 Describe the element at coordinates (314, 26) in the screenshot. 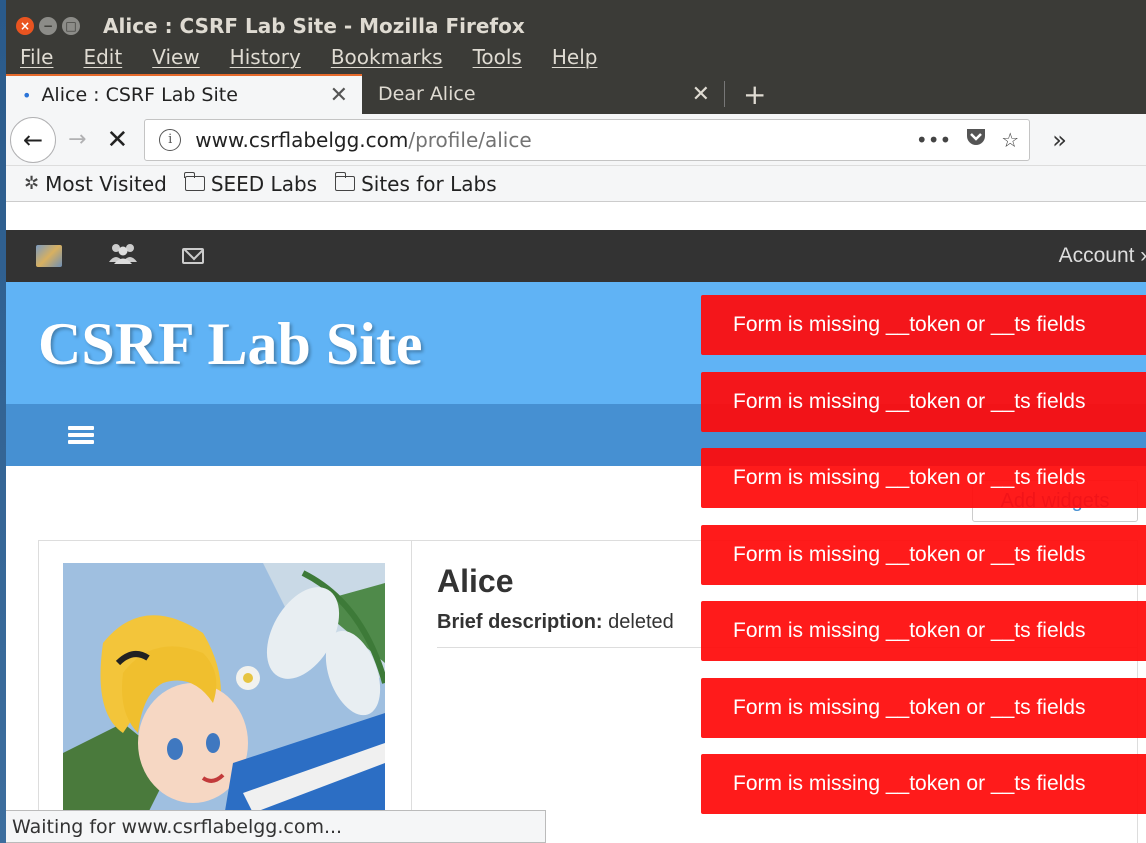

I see `window-title: Alice : CSRF Lab Site - Mozilla Firefox` at that location.